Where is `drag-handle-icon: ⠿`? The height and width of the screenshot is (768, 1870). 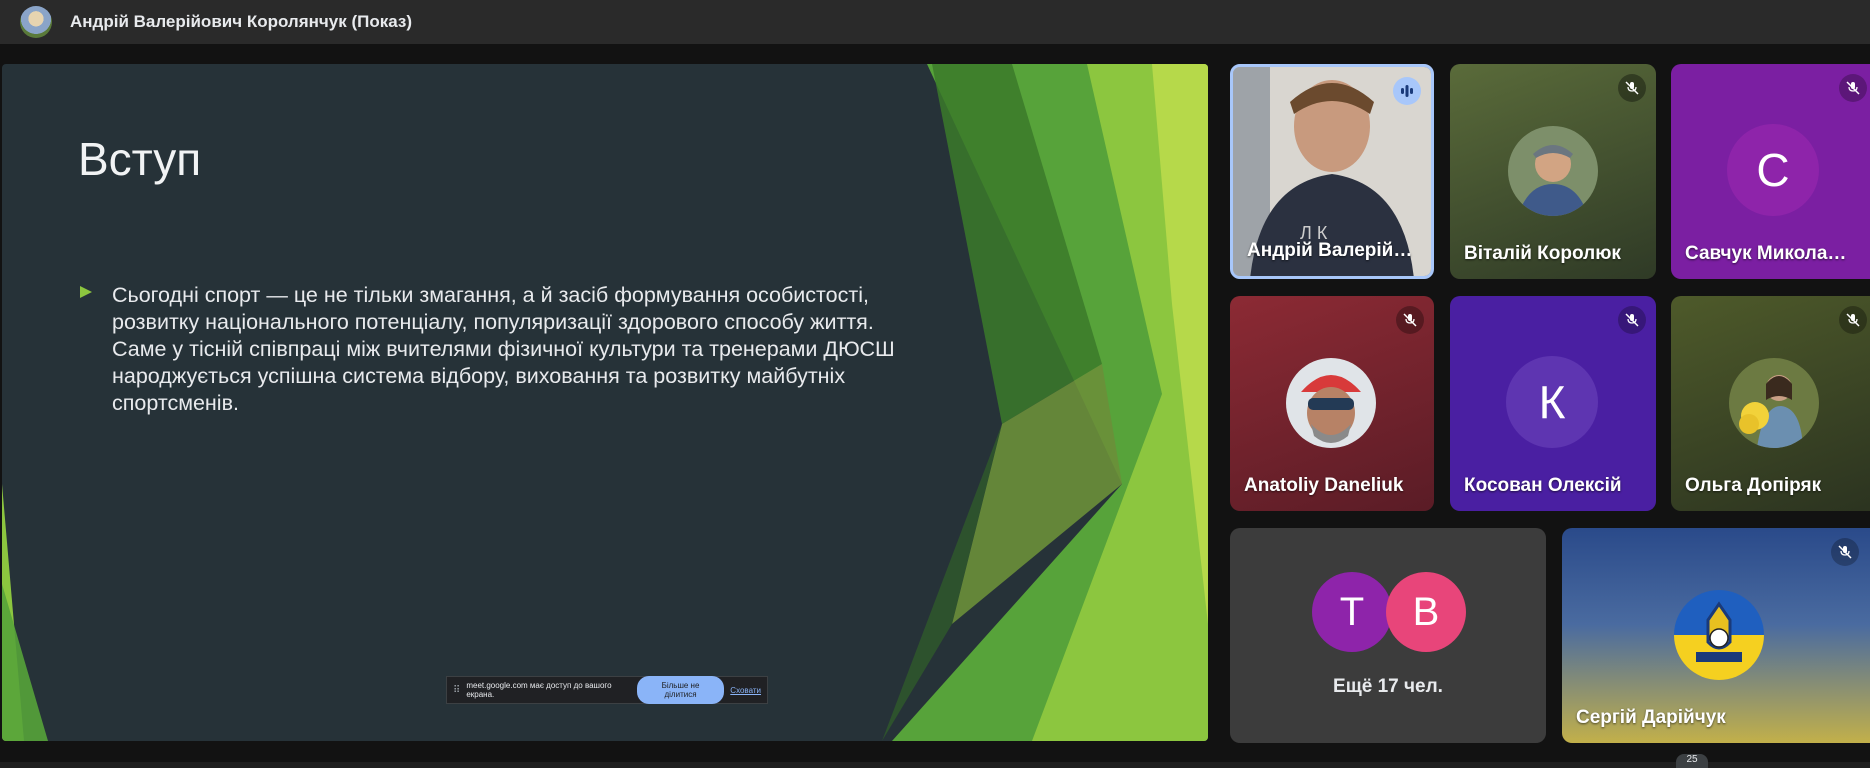 drag-handle-icon: ⠿ is located at coordinates (456, 690).